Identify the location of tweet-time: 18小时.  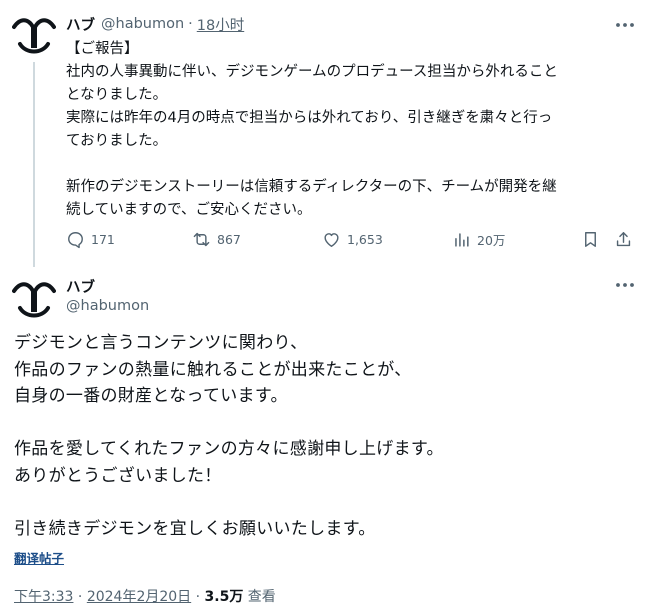
(220, 24).